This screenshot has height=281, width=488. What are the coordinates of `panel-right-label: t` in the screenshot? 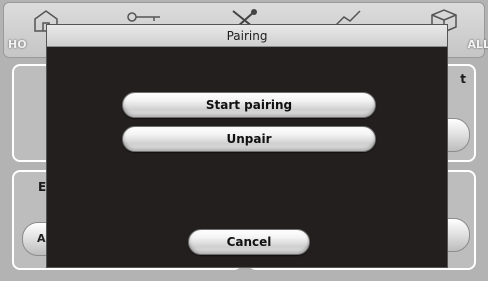 It's located at (463, 79).